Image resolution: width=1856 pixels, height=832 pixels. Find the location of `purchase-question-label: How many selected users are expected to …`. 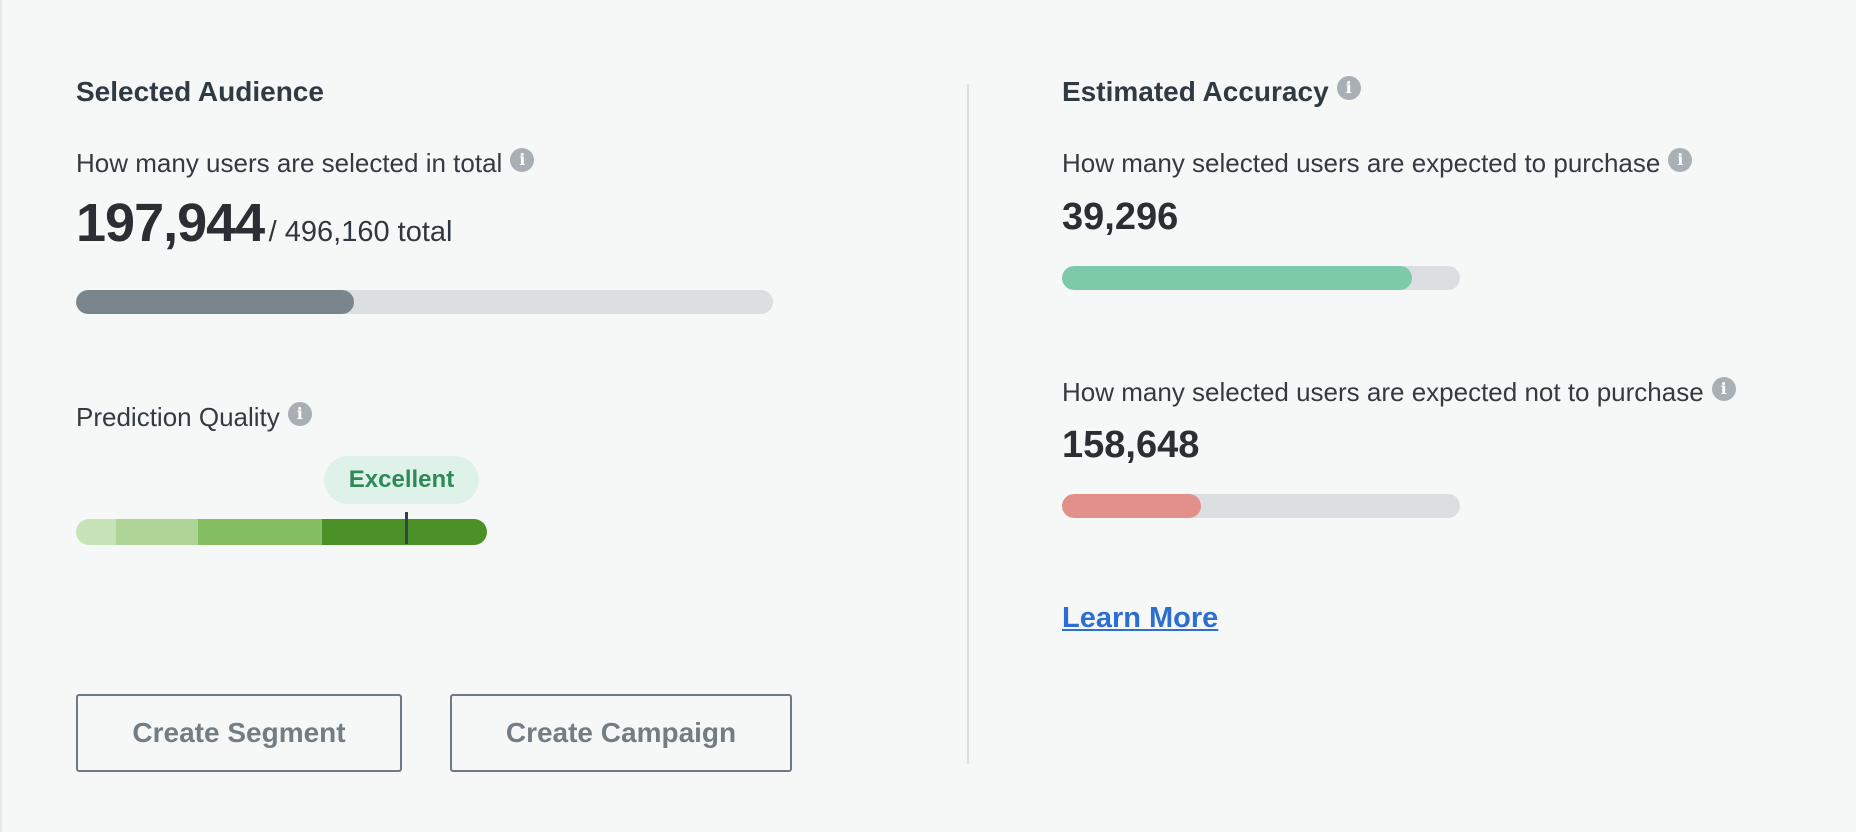

purchase-question-label: How many selected users are expected to … is located at coordinates (1361, 163).